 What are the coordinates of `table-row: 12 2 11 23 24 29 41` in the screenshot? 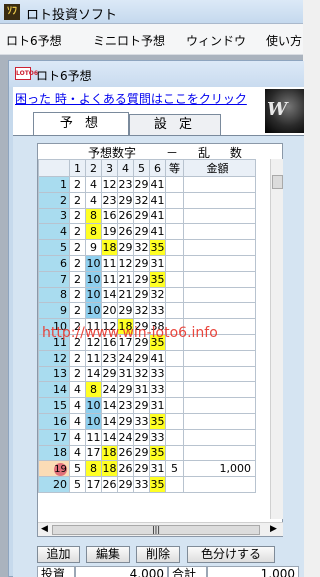 It's located at (147, 358).